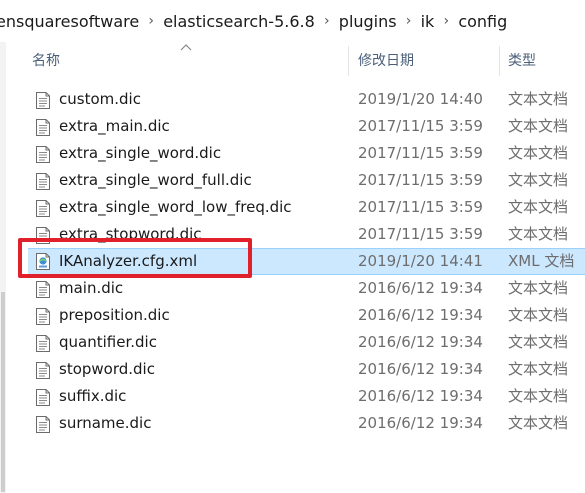 This screenshot has width=585, height=493. Describe the element at coordinates (128, 261) in the screenshot. I see `file-name: IKAnalyzer.cfg.xml` at that location.